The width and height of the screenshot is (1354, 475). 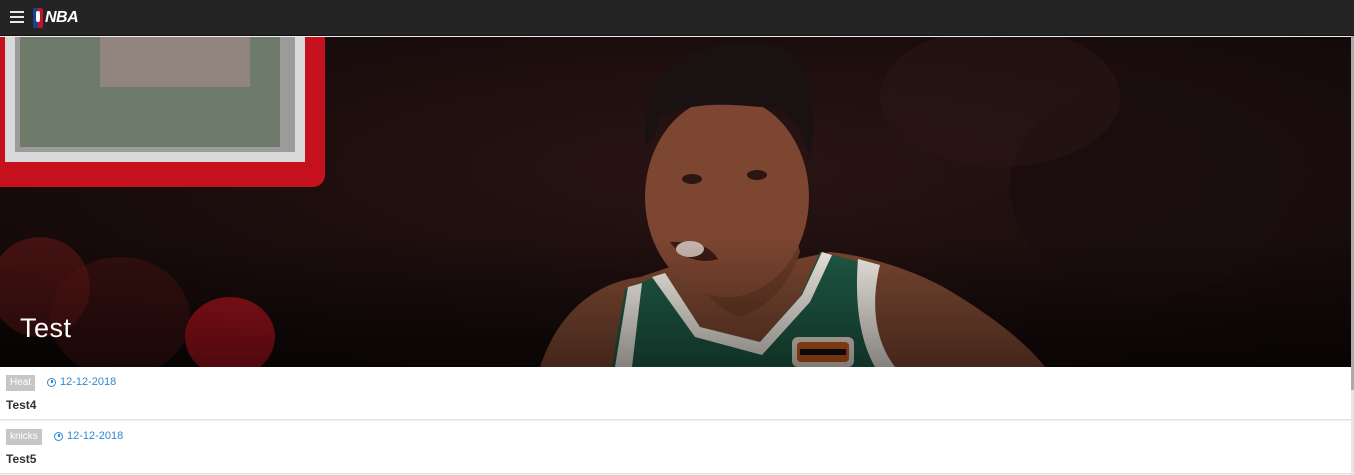 I want to click on article-title: Test4, so click(x=21, y=405).